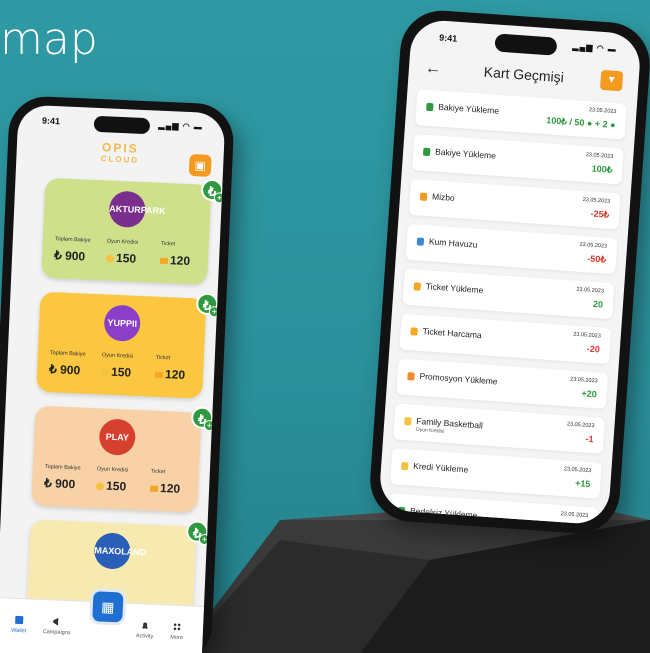  Describe the element at coordinates (137, 209) in the screenshot. I see `venue-logo-text: AKTURPARK` at that location.